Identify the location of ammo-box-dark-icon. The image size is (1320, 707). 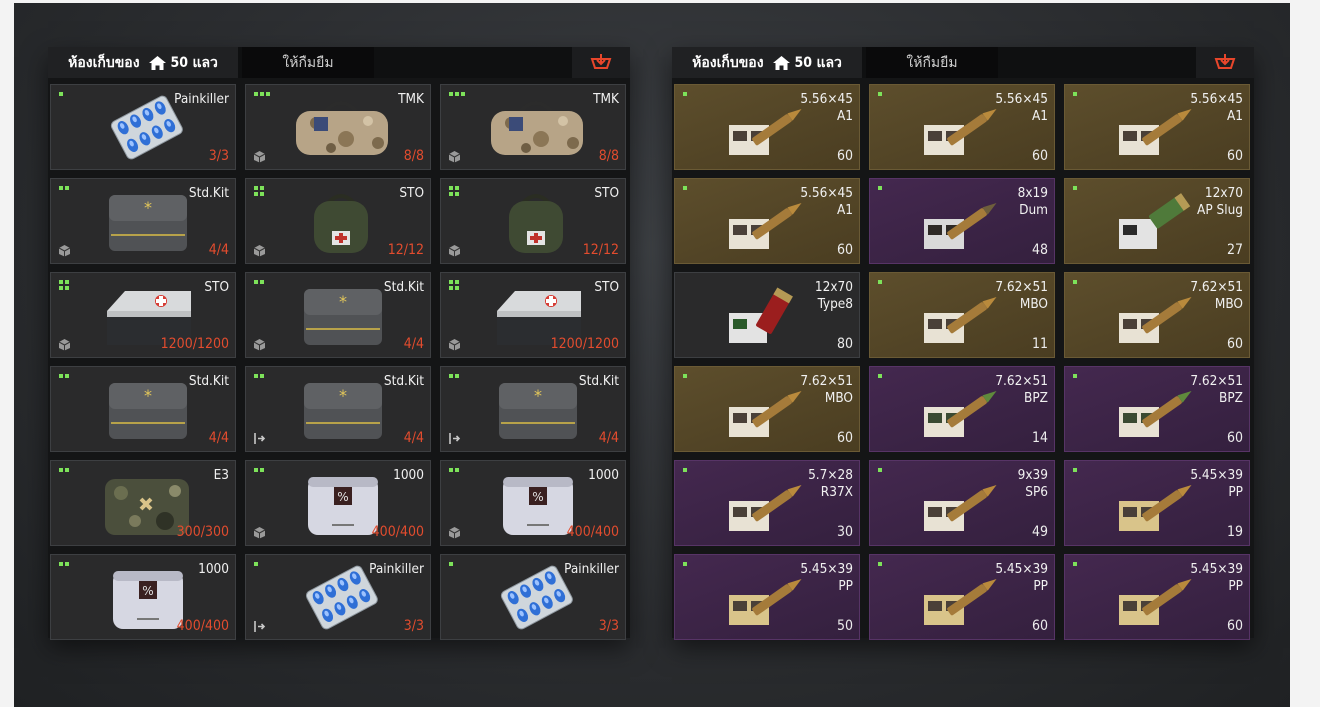
(960, 222).